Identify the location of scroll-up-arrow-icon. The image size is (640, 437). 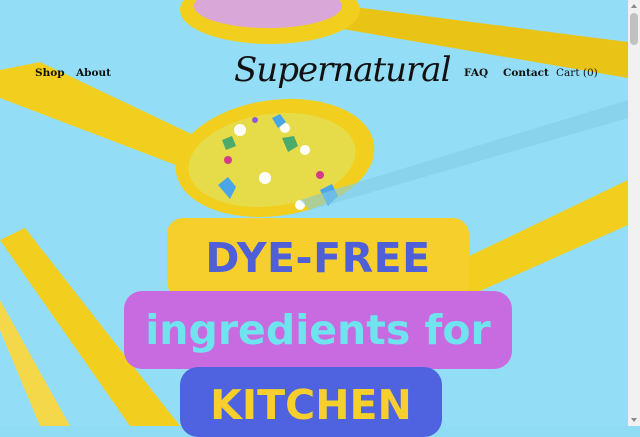
(634, 6).